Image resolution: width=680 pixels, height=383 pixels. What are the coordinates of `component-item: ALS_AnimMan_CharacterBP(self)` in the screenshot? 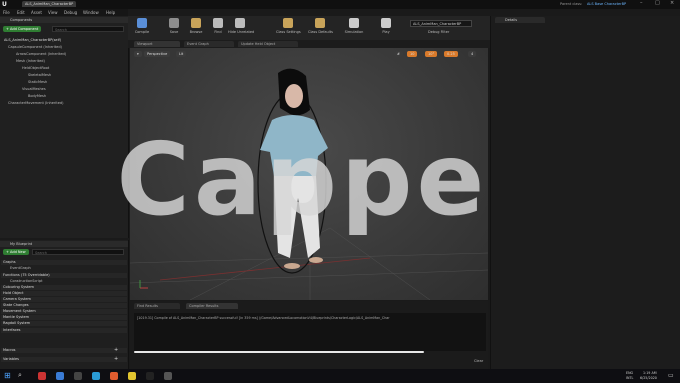 It's located at (32, 40).